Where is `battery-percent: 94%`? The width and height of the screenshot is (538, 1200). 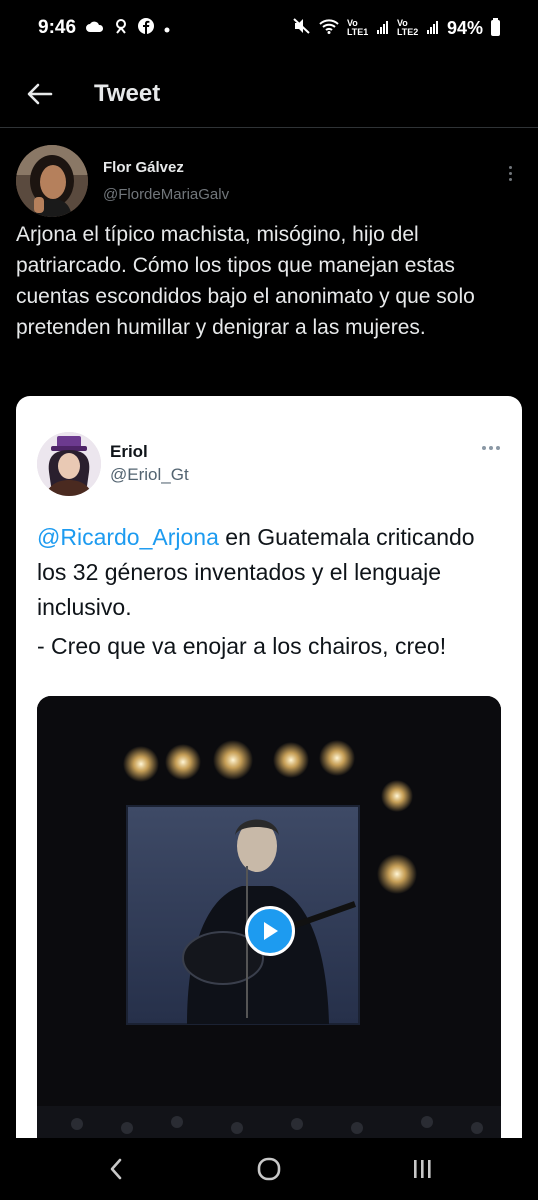 battery-percent: 94% is located at coordinates (464, 27).